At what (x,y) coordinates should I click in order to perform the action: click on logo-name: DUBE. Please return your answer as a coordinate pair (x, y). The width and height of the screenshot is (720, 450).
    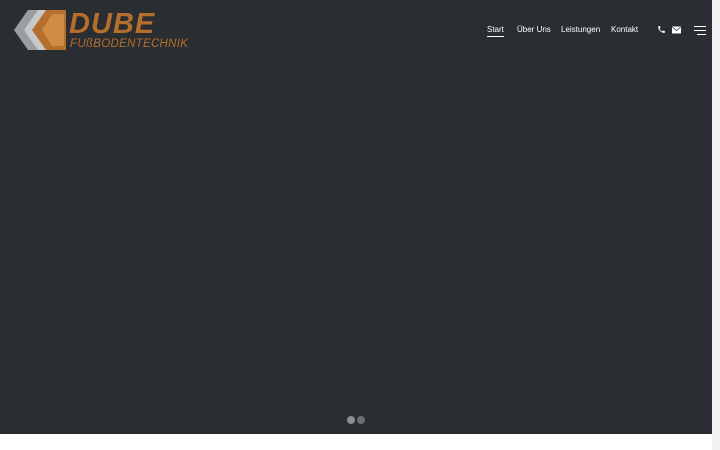
    Looking at the image, I should click on (112, 24).